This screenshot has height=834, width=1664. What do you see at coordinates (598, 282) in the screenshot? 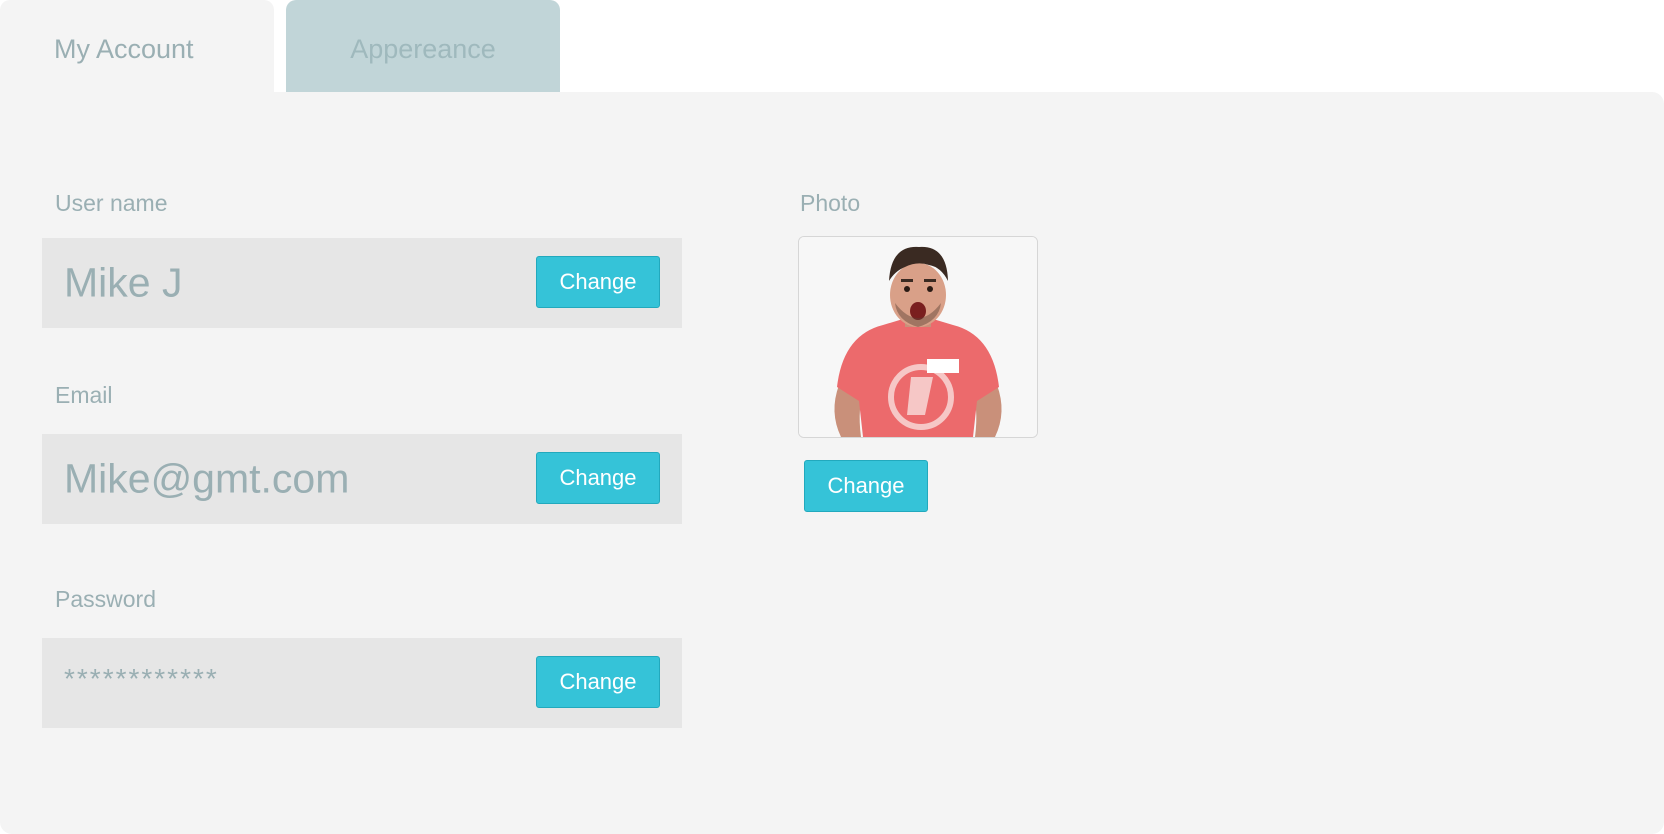
I see `change-username-button: Change` at bounding box center [598, 282].